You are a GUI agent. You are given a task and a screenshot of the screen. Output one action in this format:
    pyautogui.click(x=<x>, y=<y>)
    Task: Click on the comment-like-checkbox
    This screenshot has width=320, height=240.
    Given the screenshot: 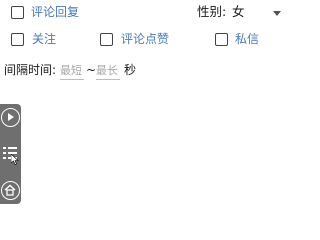 What is the action you would take?
    pyautogui.click(x=106, y=39)
    